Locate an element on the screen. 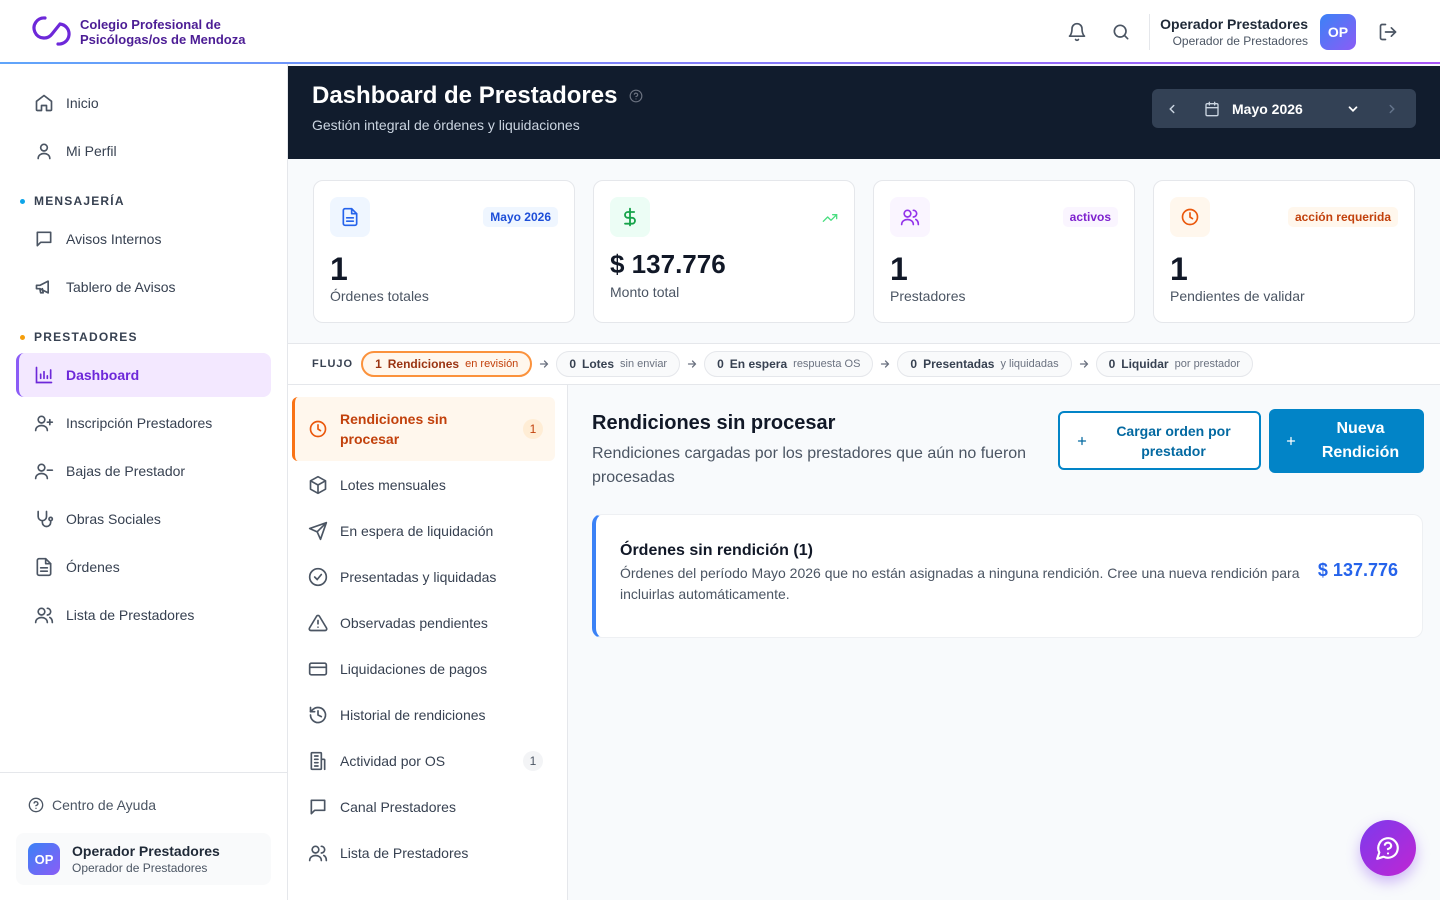  header-avatar: OP is located at coordinates (1338, 32).